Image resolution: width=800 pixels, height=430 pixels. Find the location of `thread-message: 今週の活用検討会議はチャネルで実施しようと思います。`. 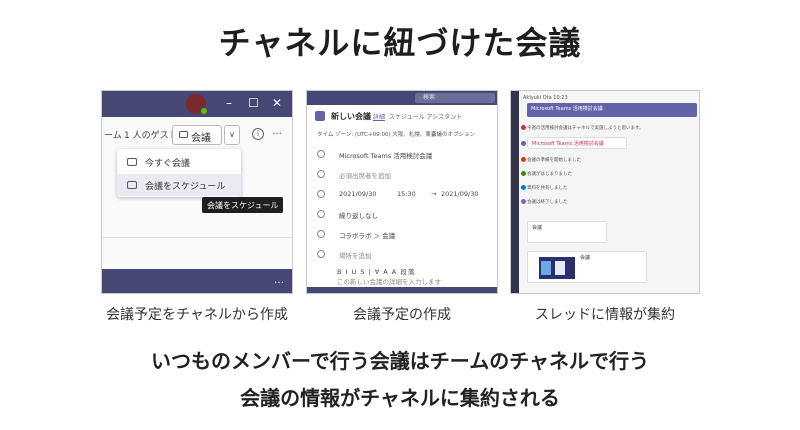

thread-message: 今週の活用検討会議はチャネルで実施しようと思います。 is located at coordinates (585, 128).